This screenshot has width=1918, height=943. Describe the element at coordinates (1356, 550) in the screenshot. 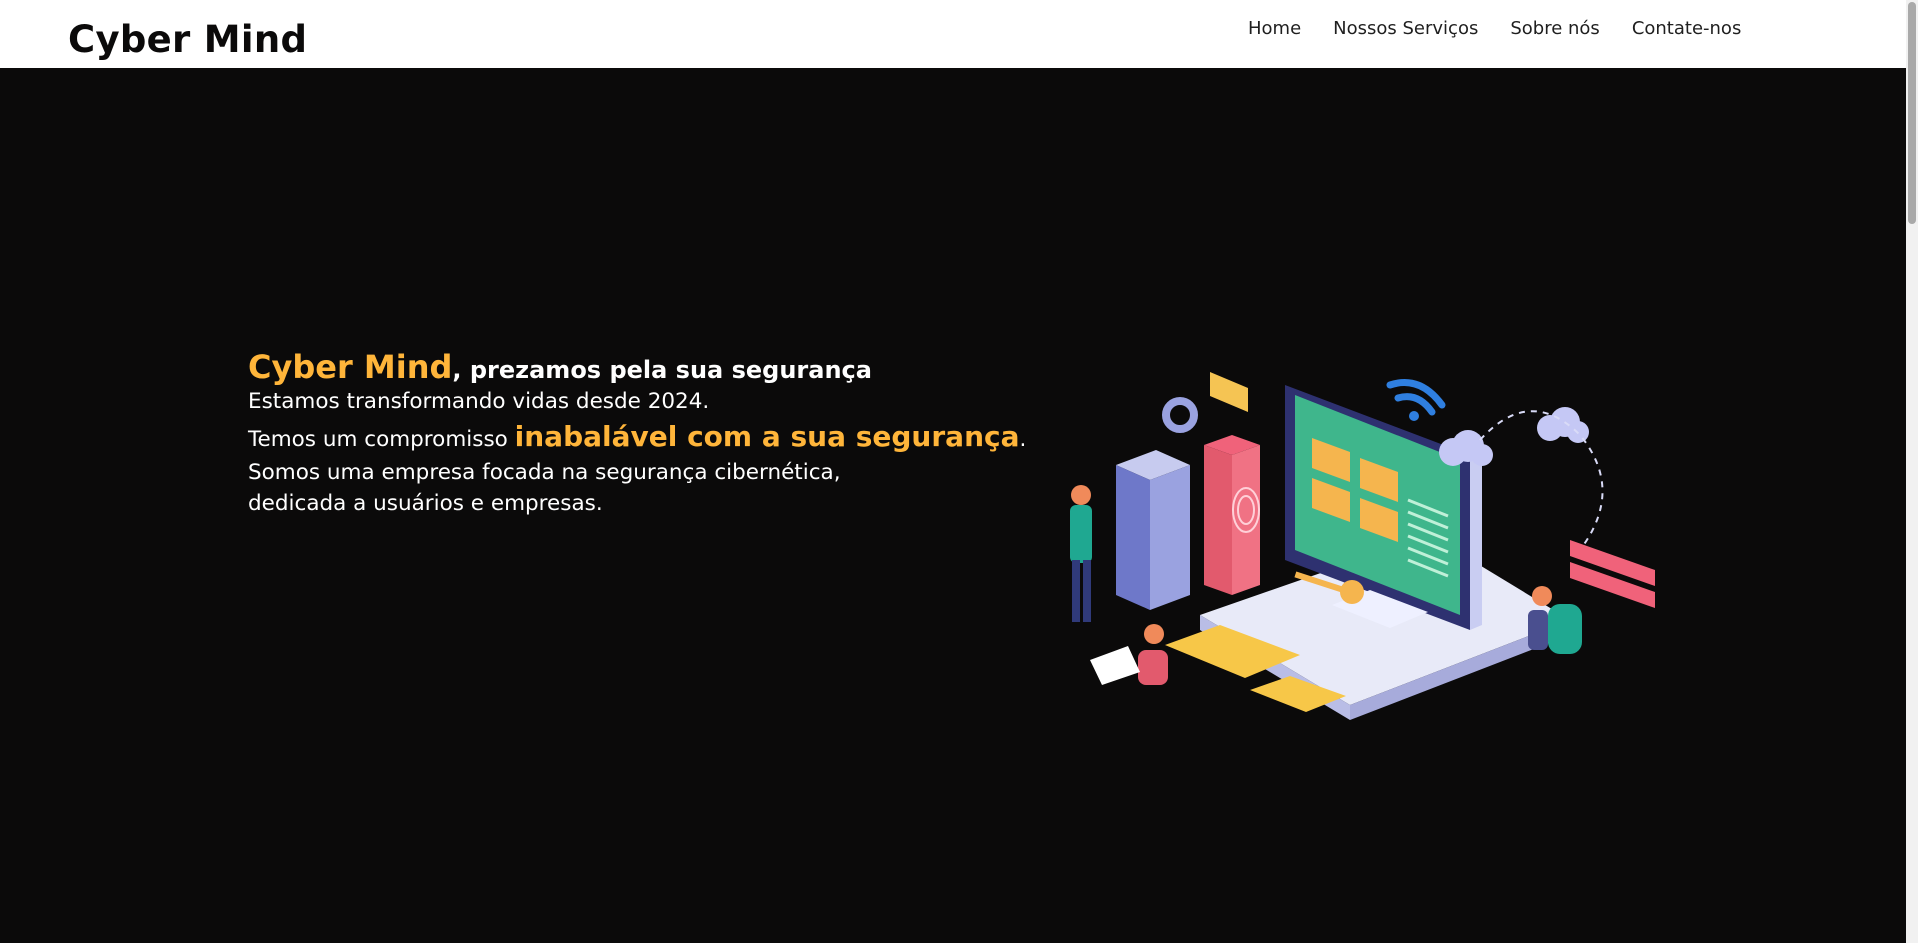

I see `cybersecurity-illustration` at that location.